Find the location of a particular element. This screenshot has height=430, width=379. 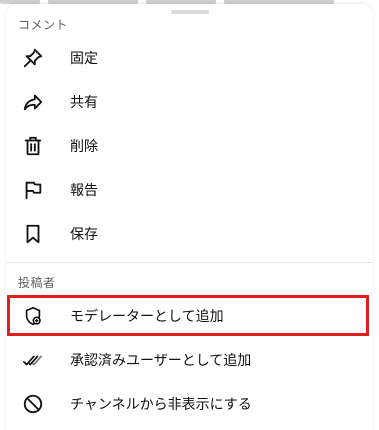

menu-item-label: チャンネルから非表示にする is located at coordinates (161, 405).